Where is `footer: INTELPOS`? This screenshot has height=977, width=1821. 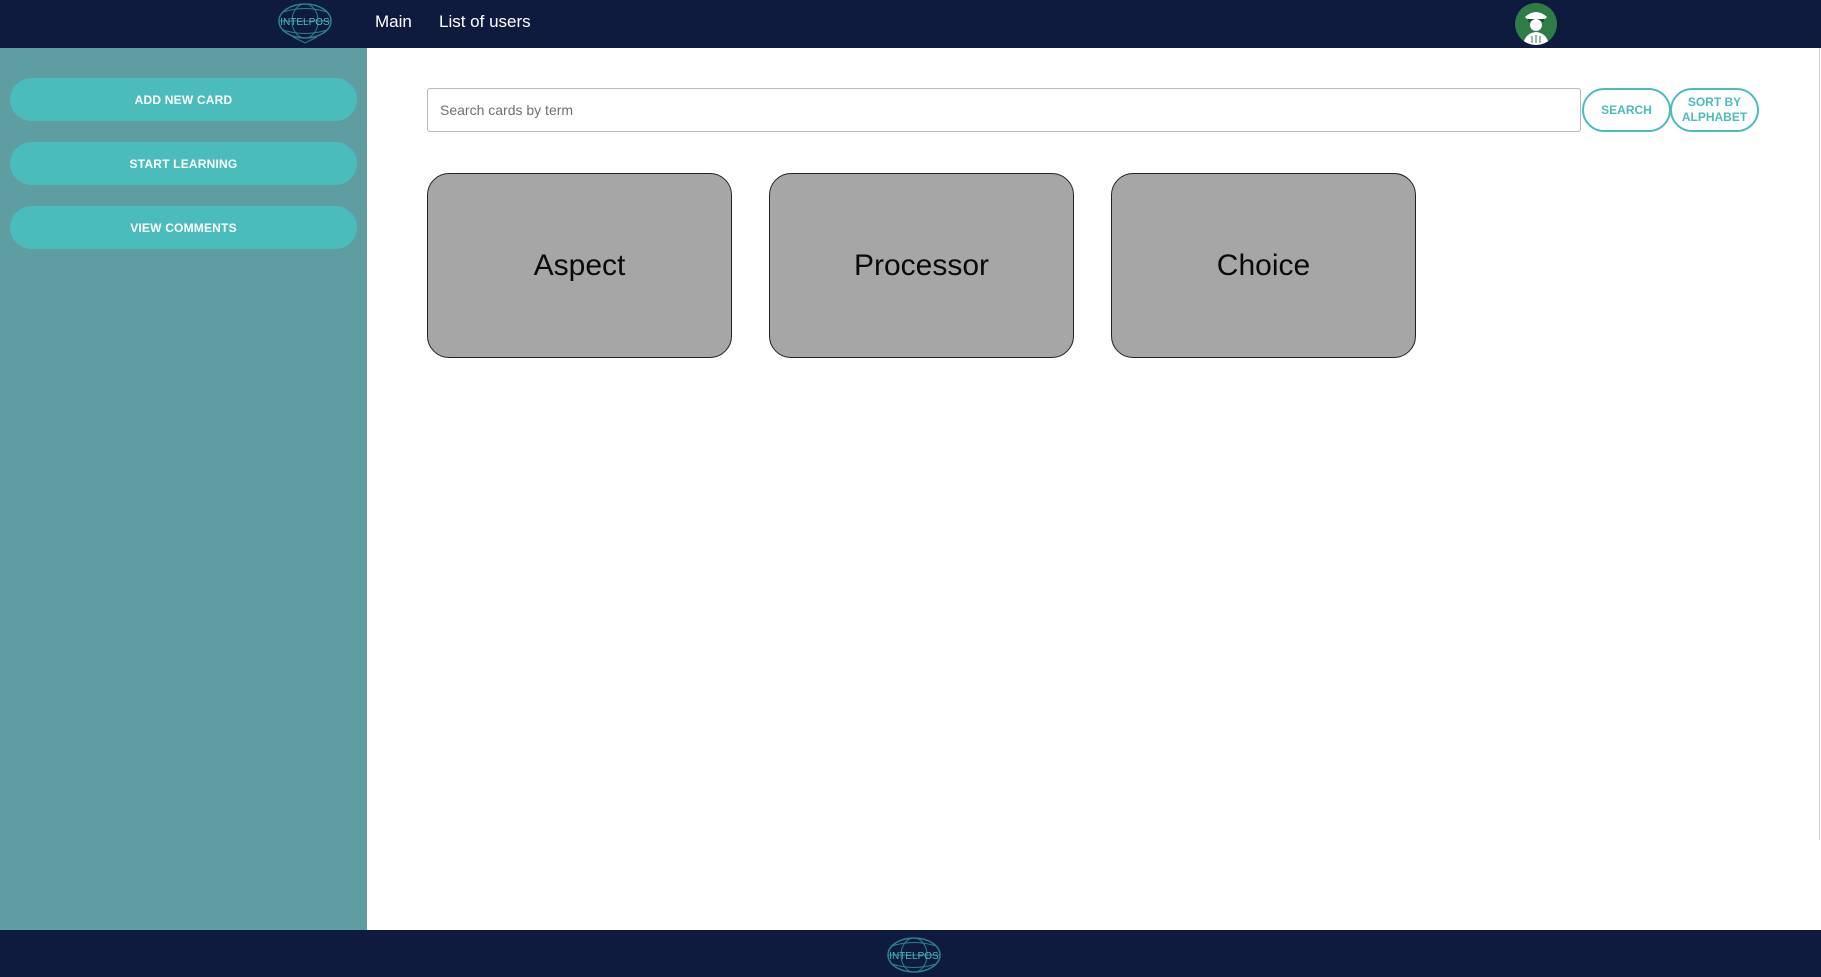
footer: INTELPOS is located at coordinates (910, 953).